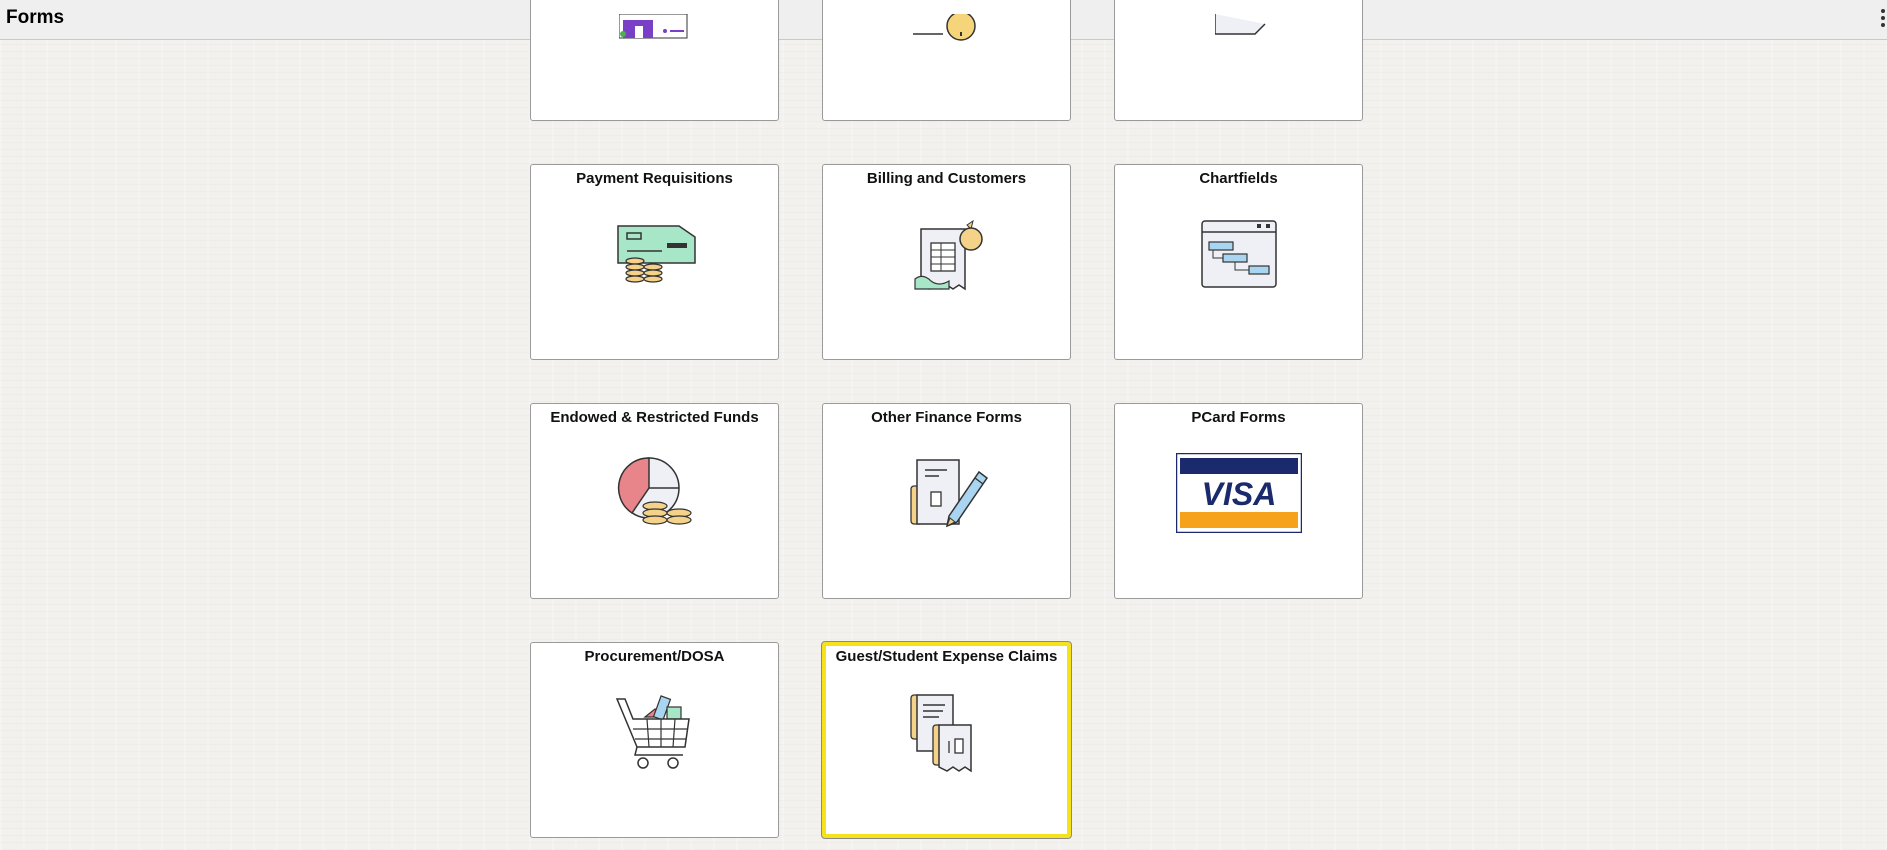 Image resolution: width=1887 pixels, height=850 pixels. Describe the element at coordinates (35, 17) in the screenshot. I see `page-title: Forms` at that location.